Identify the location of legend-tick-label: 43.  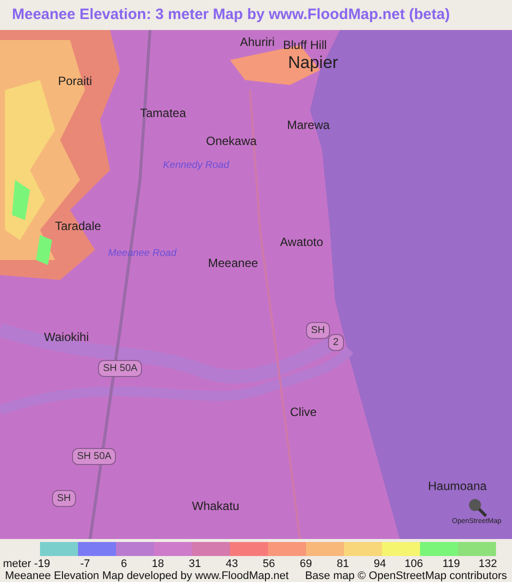
(232, 564).